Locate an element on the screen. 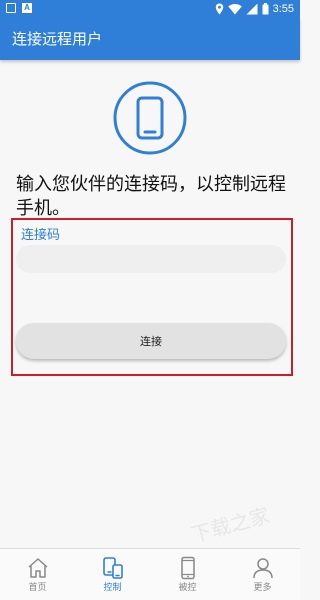 The width and height of the screenshot is (320, 600). keyboard-icon is located at coordinates (11, 8).